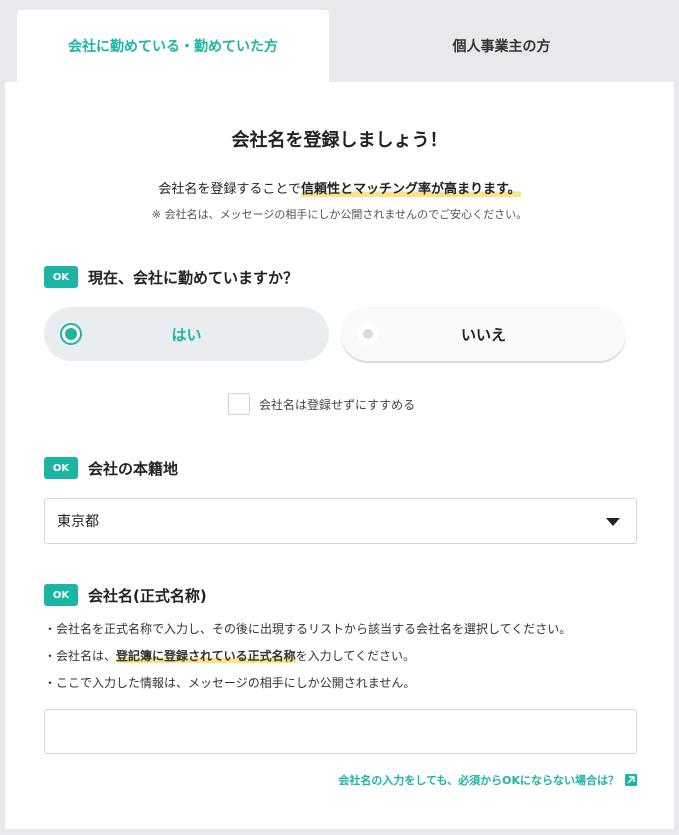 The width and height of the screenshot is (679, 835). I want to click on caret-down-icon, so click(613, 522).